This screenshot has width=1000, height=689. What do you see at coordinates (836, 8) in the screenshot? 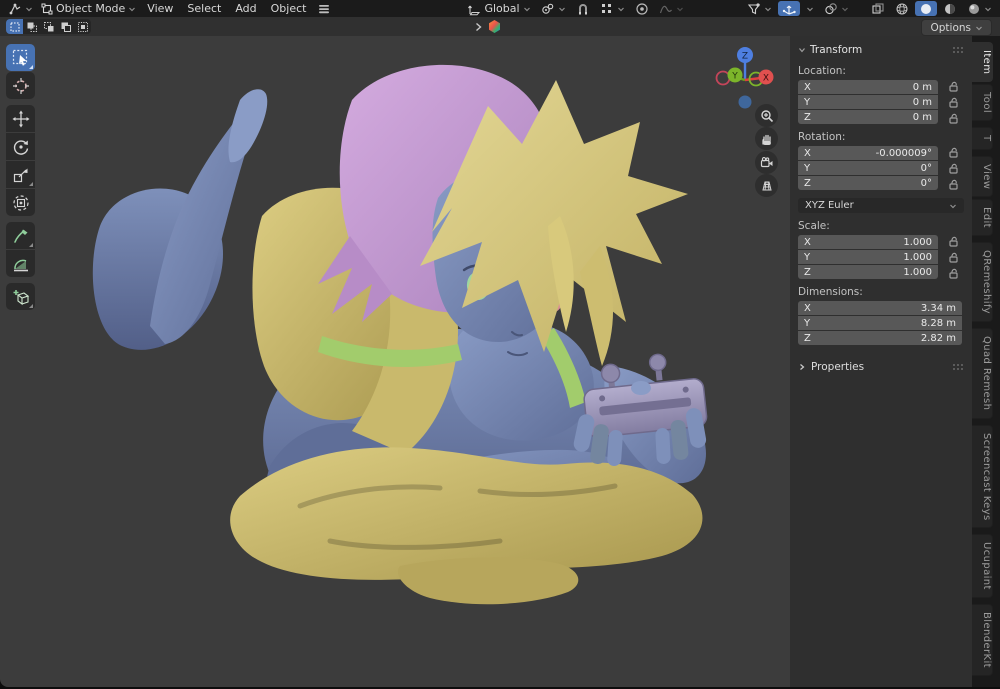
I see `show-overlays-button` at bounding box center [836, 8].